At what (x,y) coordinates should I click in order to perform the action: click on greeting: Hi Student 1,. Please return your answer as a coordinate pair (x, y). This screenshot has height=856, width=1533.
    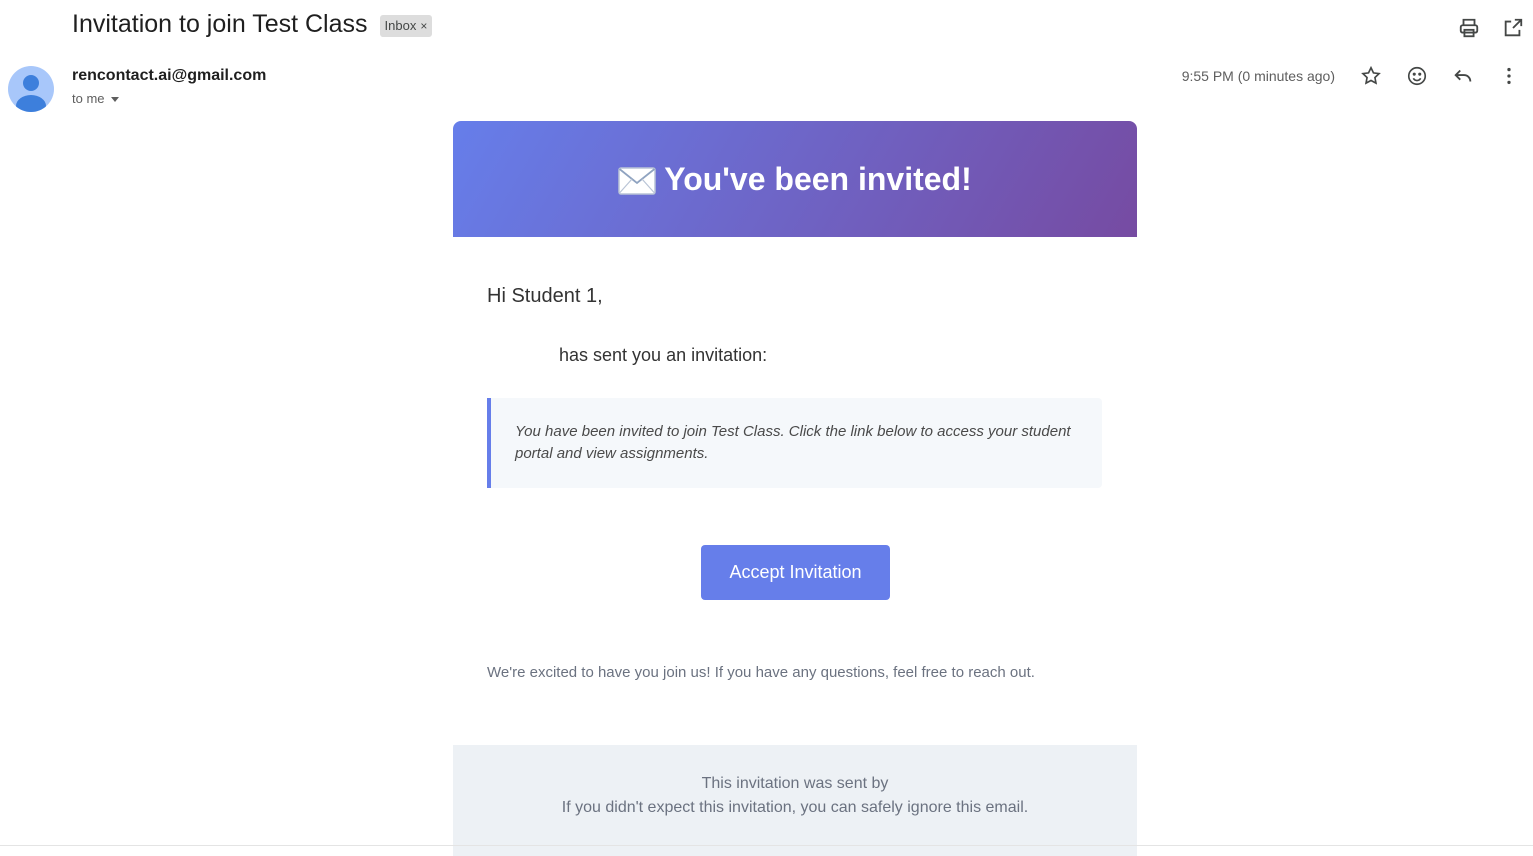
    Looking at the image, I should click on (545, 296).